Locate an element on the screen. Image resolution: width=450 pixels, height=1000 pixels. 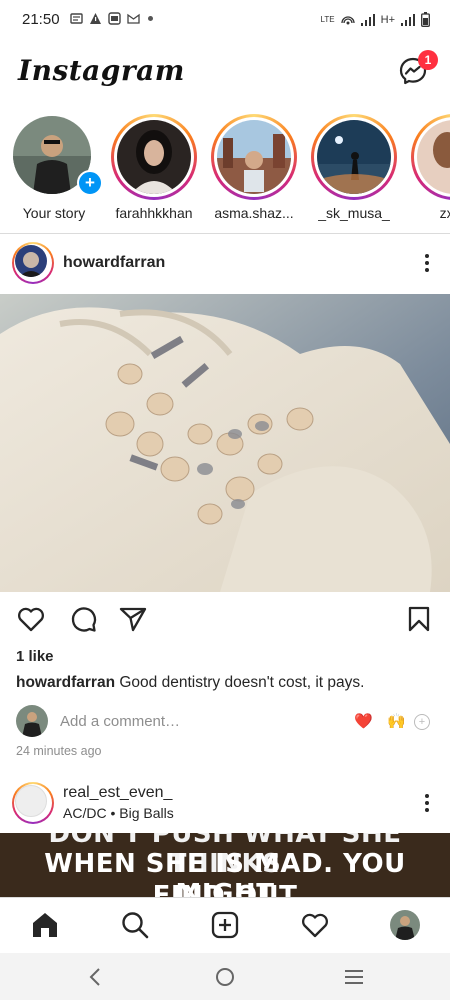
home-nav-icon is located at coordinates (225, 977).